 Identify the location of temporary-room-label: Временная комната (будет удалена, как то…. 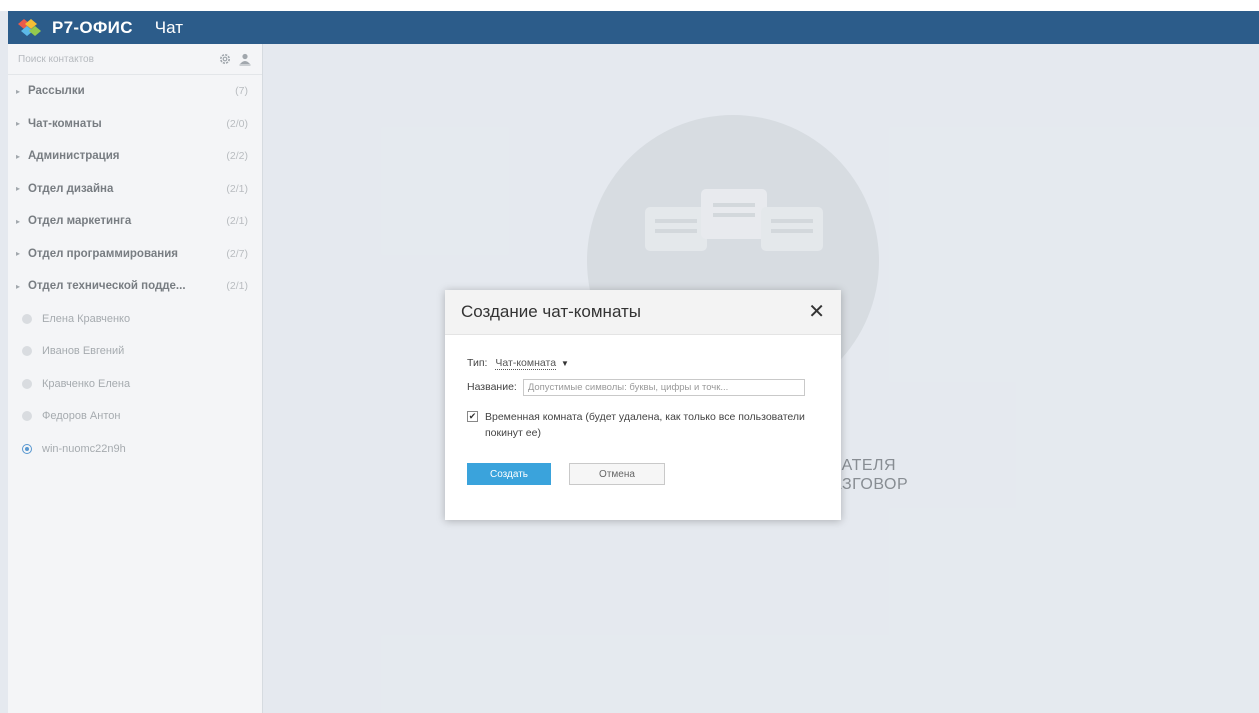
(645, 425).